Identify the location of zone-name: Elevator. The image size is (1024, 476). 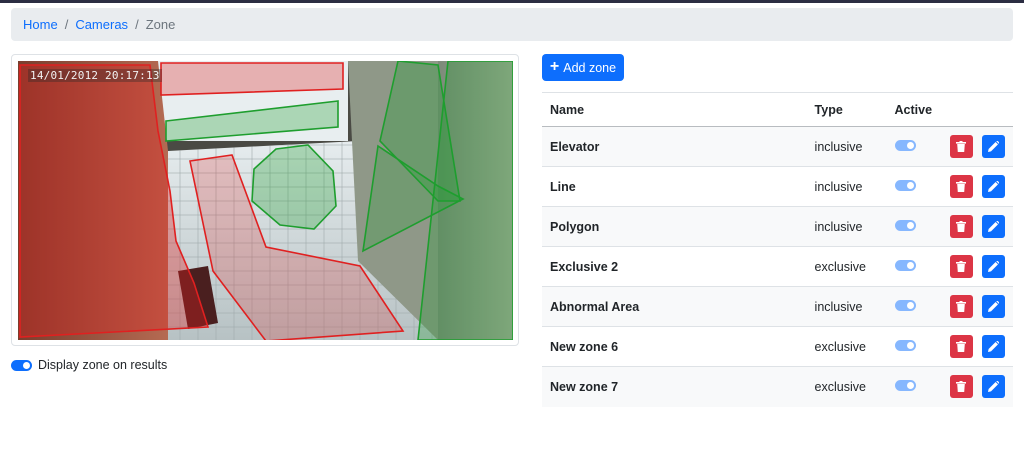
(674, 146).